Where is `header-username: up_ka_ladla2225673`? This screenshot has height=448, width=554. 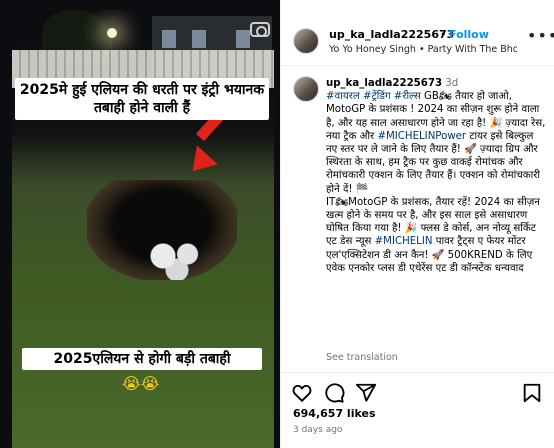
header-username: up_ka_ladla2225673 is located at coordinates (391, 34).